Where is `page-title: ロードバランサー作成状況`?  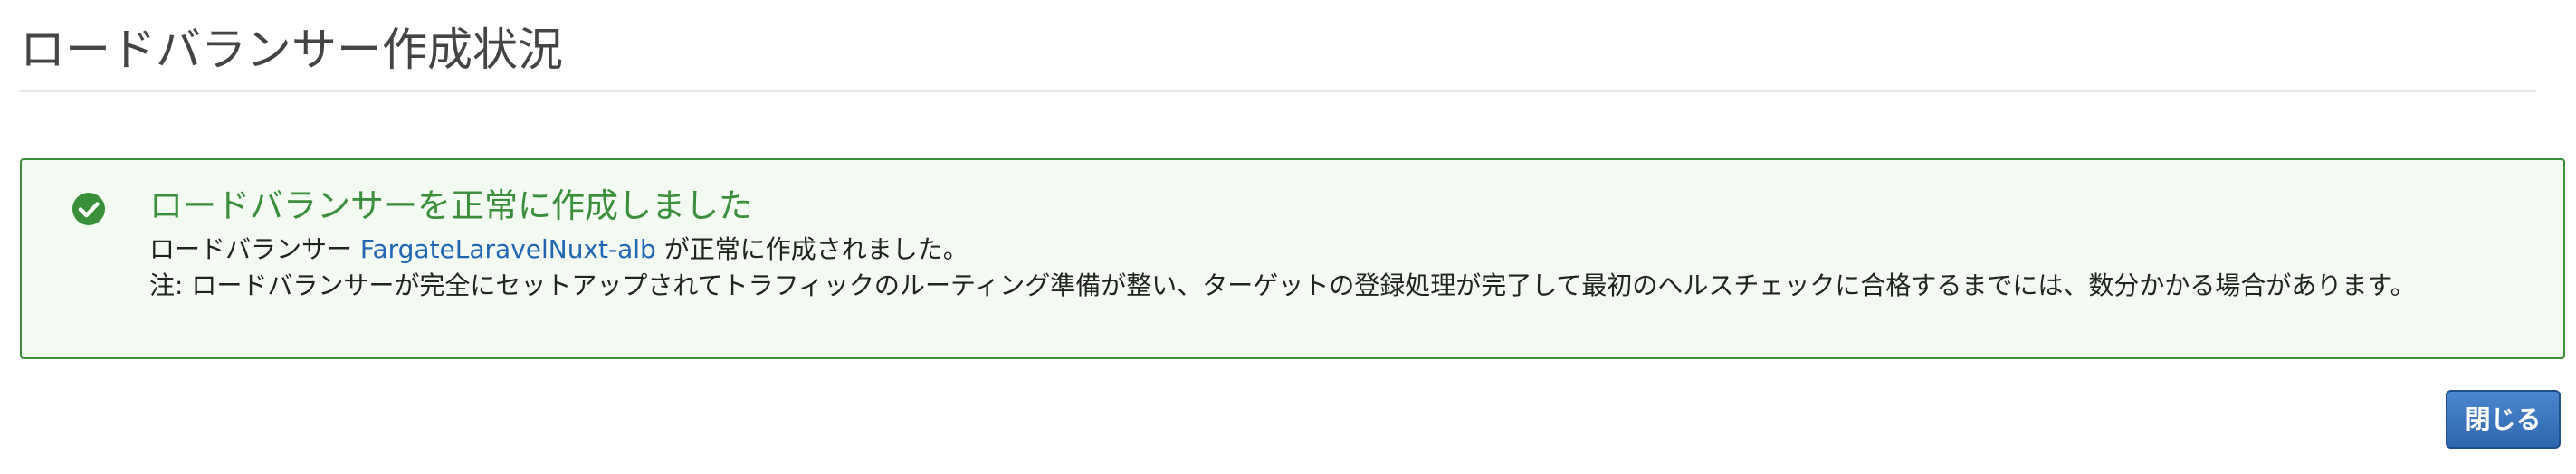
page-title: ロードバランサー作成状況 is located at coordinates (291, 50).